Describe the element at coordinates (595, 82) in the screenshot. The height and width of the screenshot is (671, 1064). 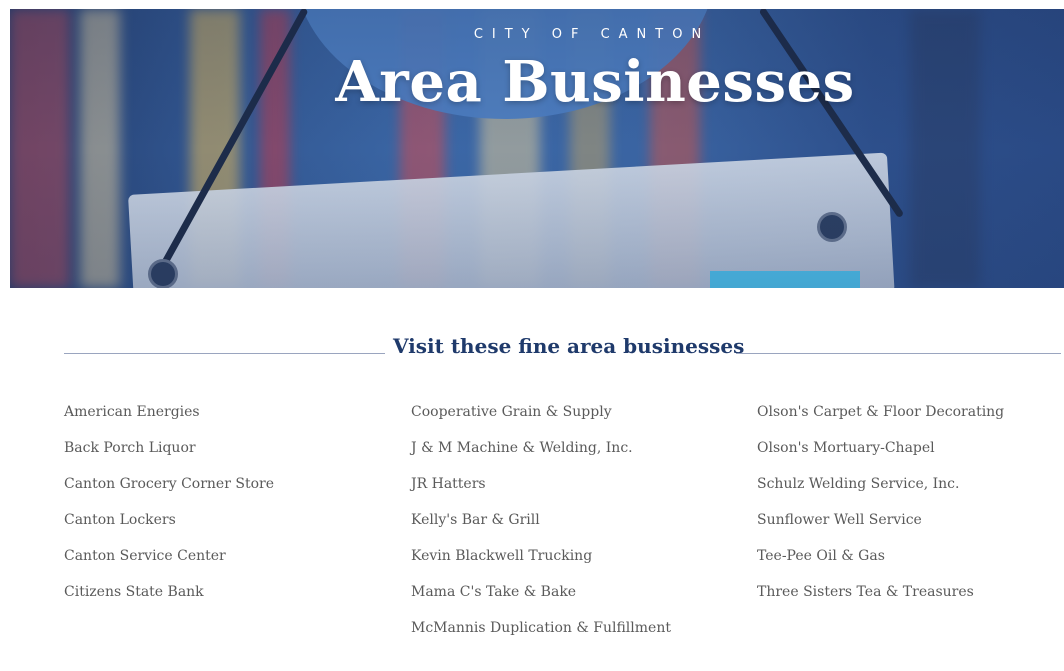
I see `page-title: Area Businesses` at that location.